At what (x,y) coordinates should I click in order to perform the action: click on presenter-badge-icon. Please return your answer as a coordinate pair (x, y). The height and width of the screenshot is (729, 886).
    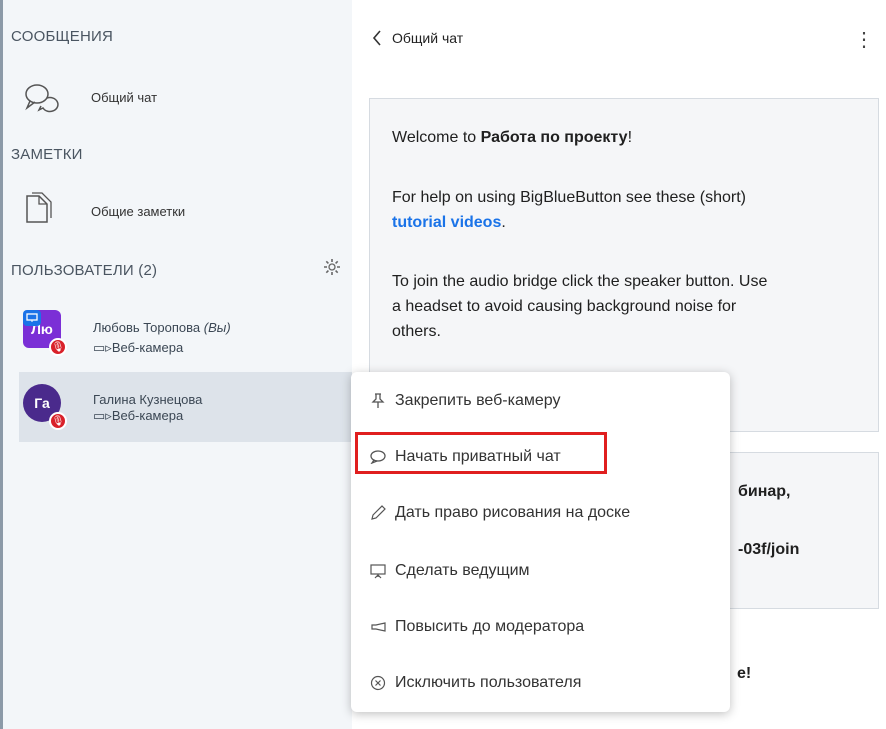
    Looking at the image, I should click on (32, 318).